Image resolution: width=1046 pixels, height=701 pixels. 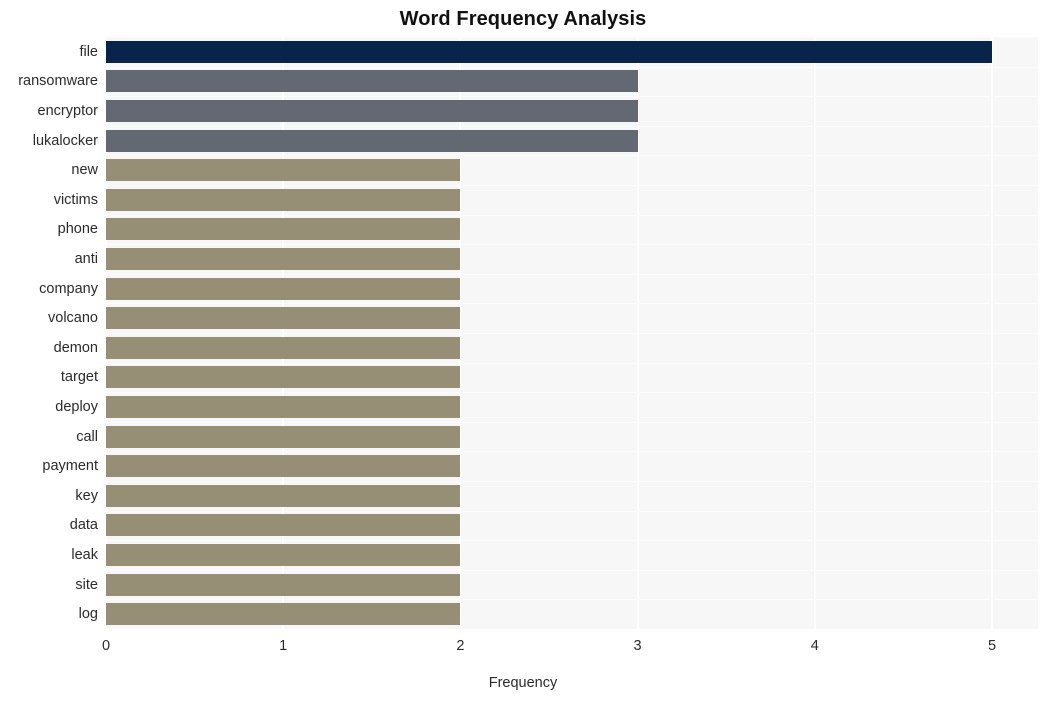 I want to click on x-axis-title: Frequency, so click(x=523, y=683).